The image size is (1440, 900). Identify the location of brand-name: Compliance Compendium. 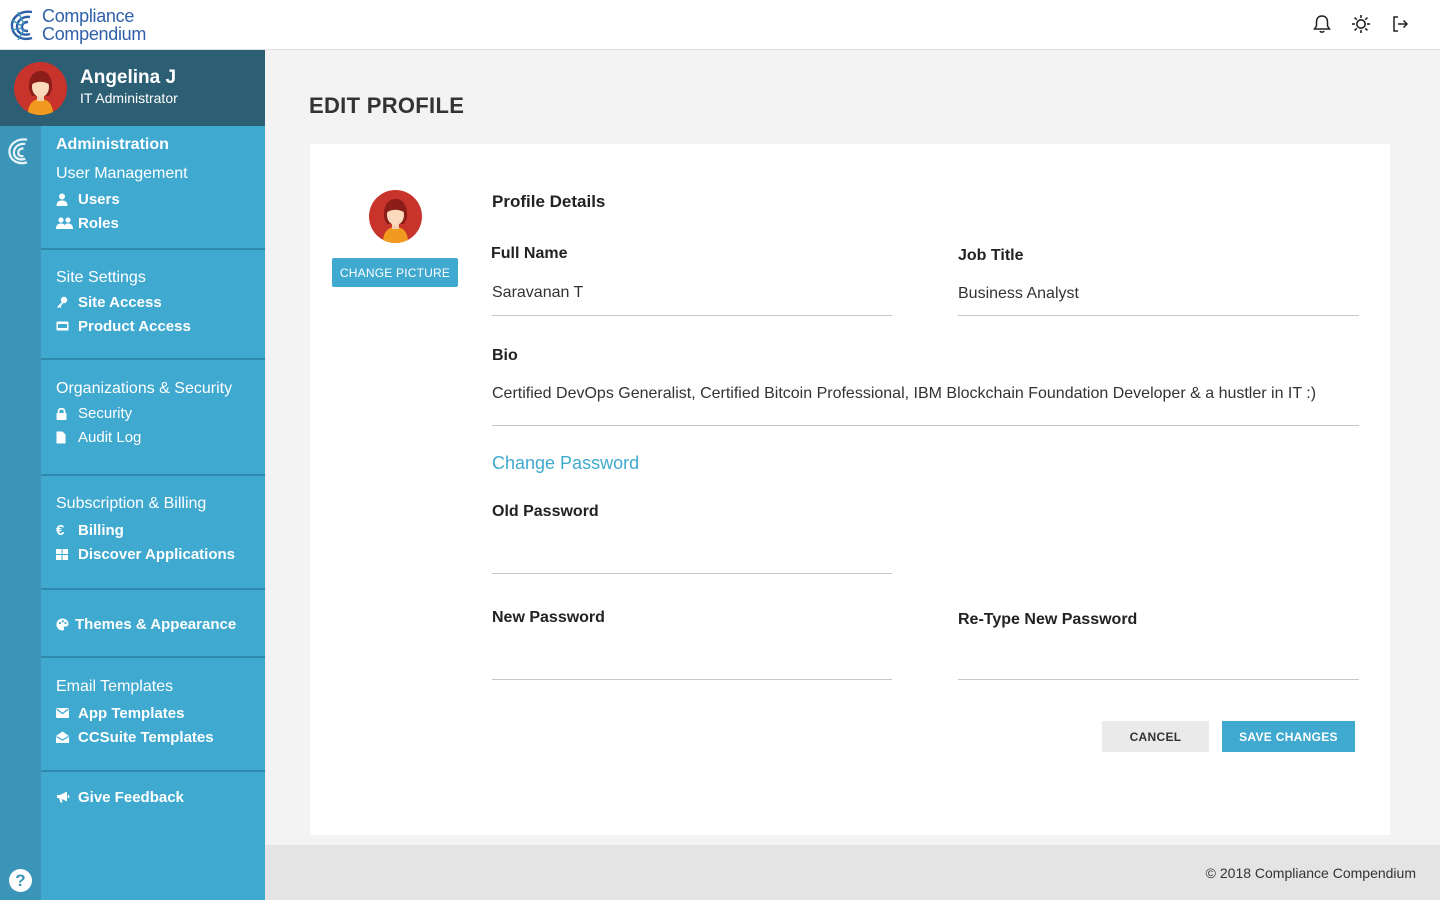
(94, 25).